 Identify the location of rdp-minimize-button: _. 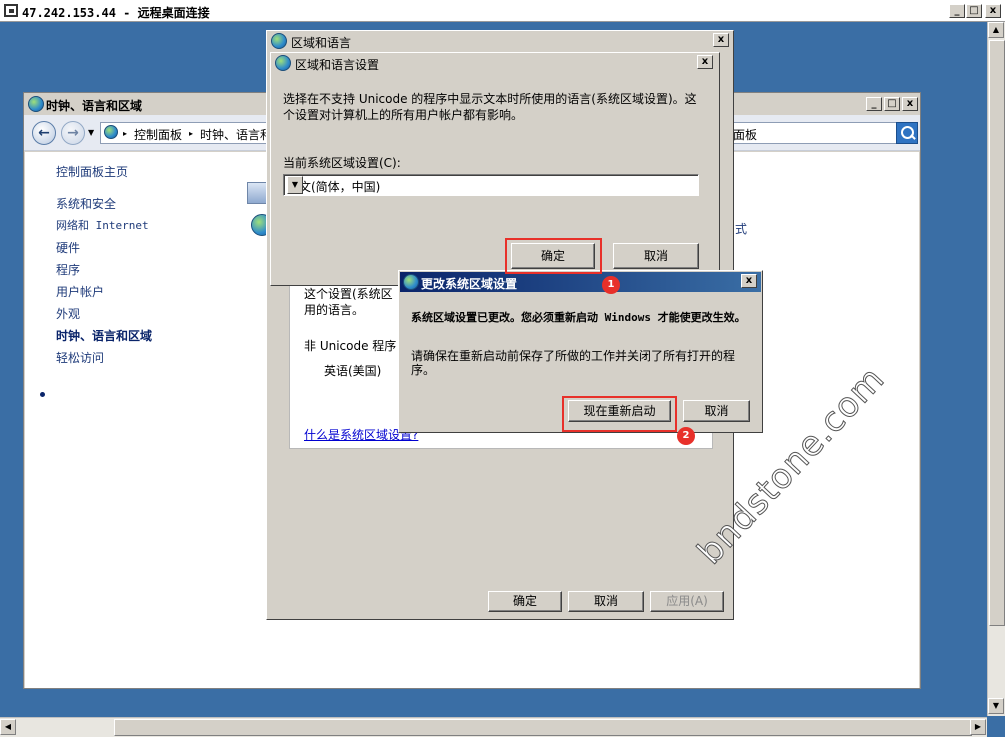
(957, 11).